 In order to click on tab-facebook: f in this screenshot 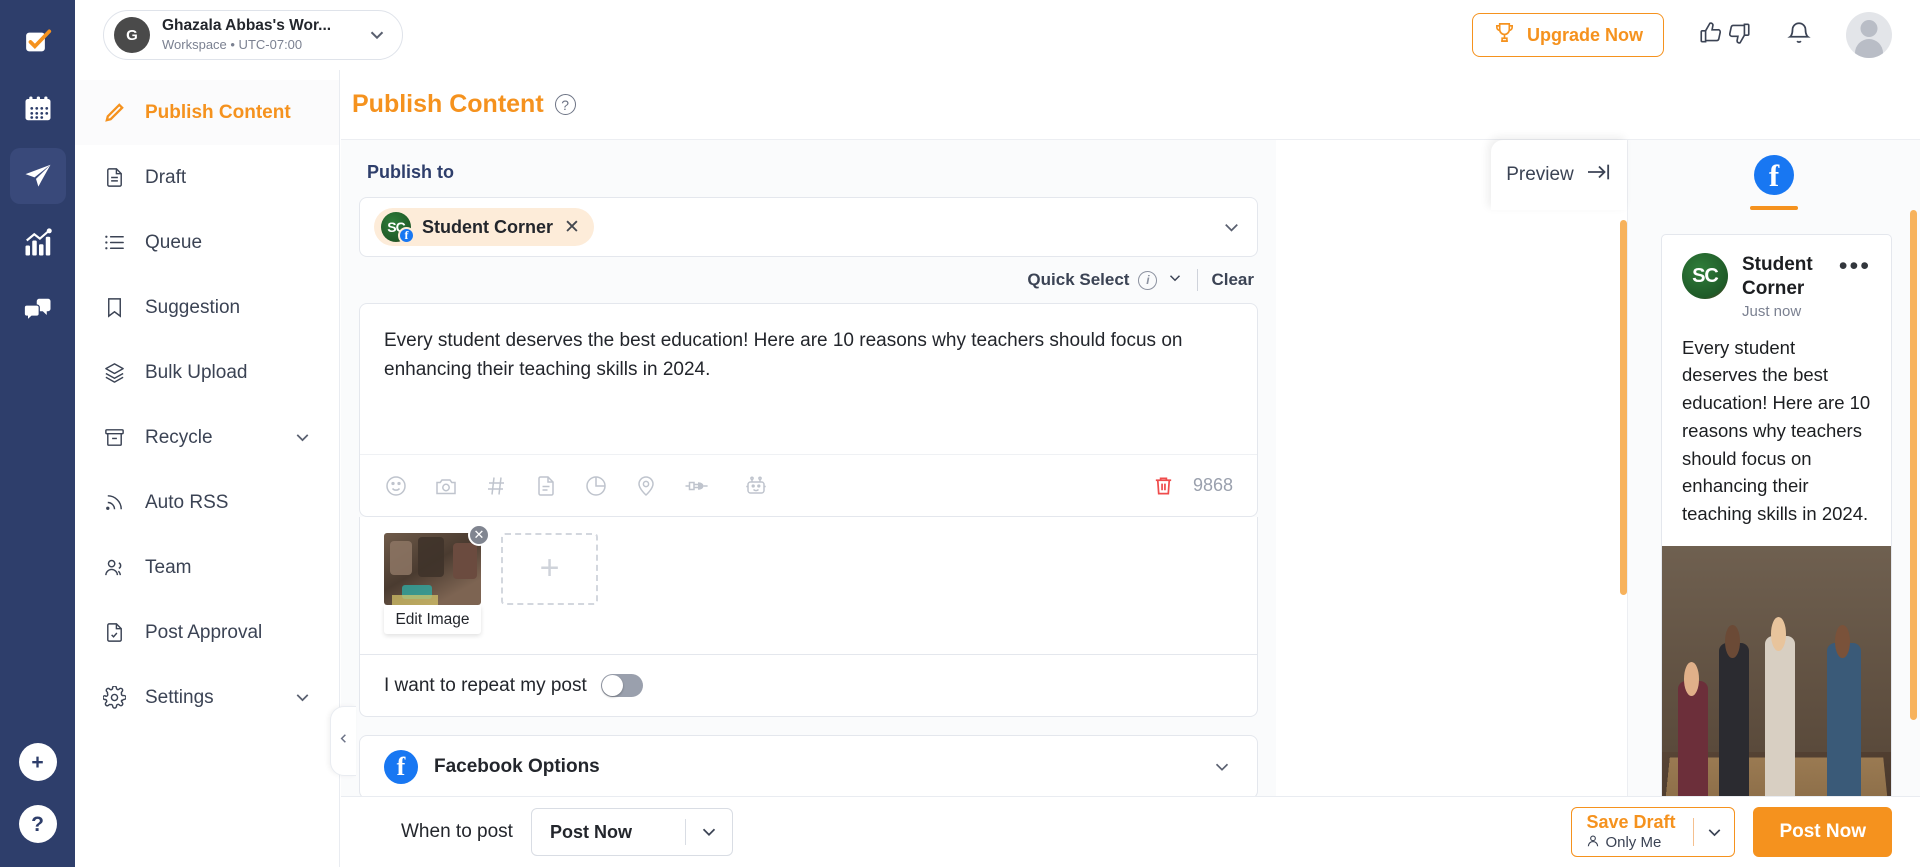, I will do `click(1774, 175)`.